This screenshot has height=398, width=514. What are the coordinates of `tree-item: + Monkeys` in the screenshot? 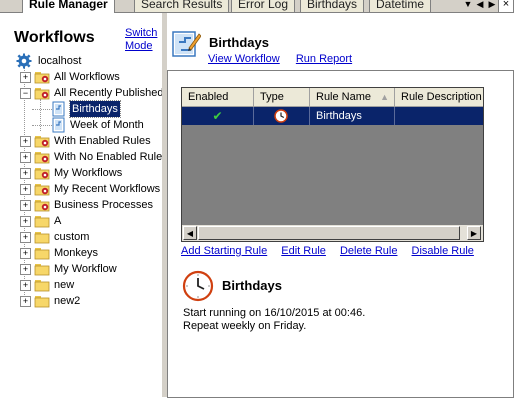 It's located at (81, 253).